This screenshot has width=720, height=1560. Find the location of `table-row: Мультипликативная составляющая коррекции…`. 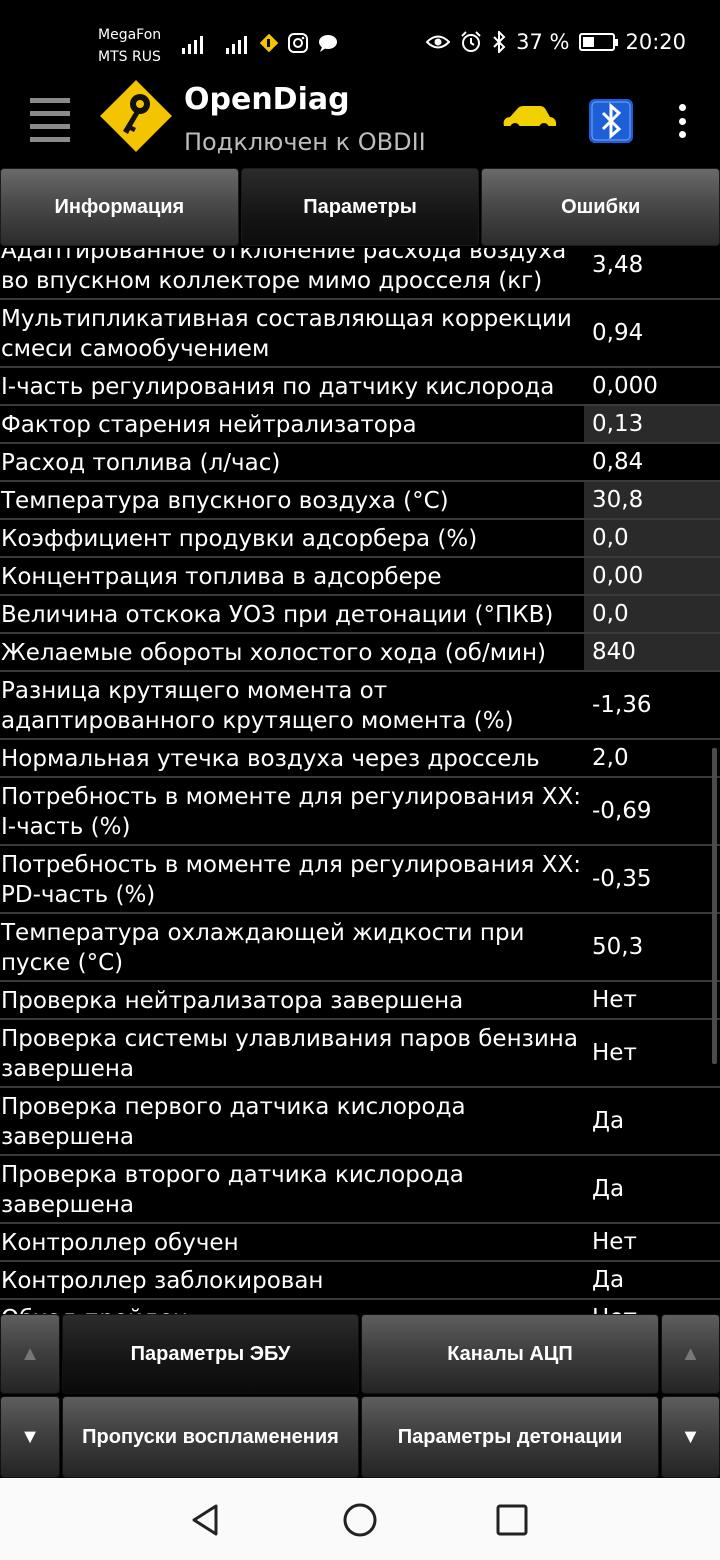

table-row: Мультипликативная составляющая коррекции… is located at coordinates (360, 334).